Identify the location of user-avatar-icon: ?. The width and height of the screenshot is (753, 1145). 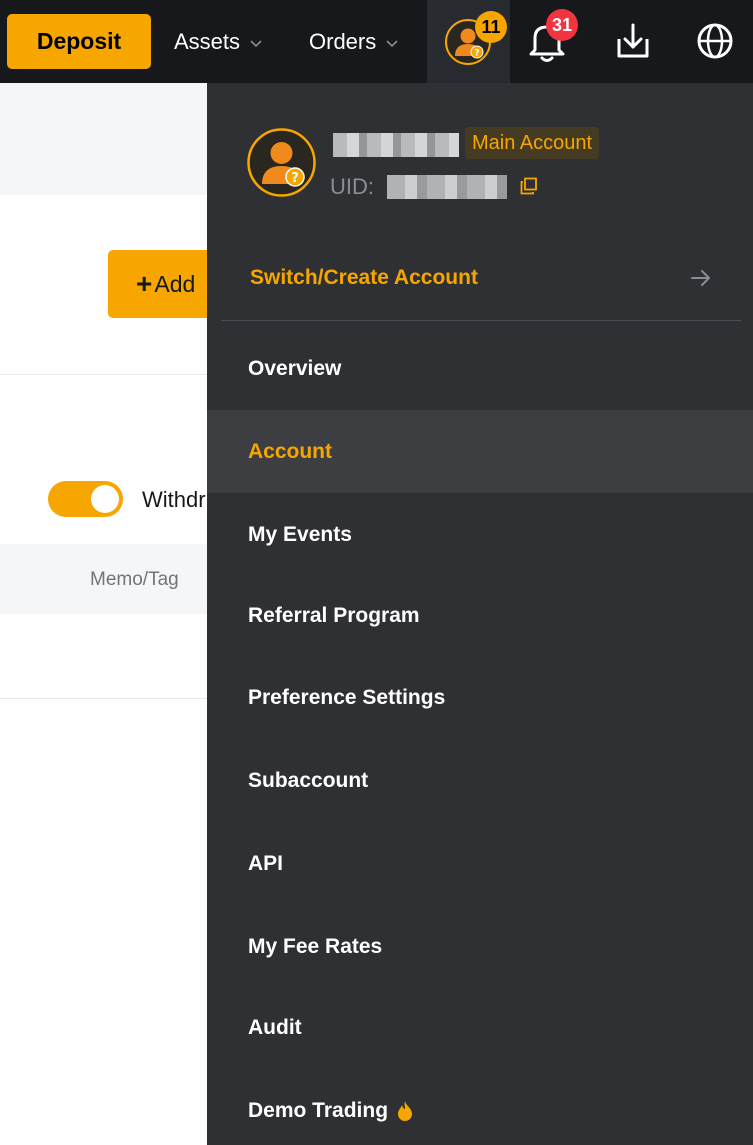
(281, 162).